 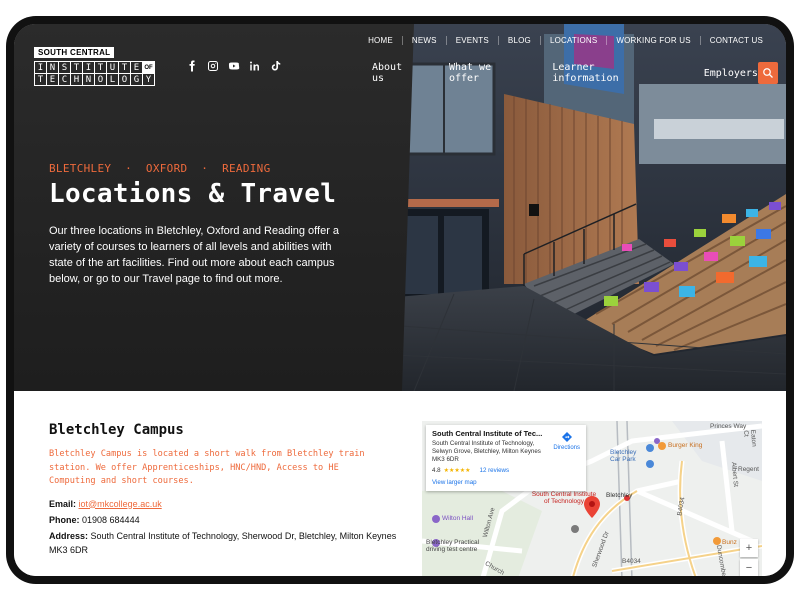 I want to click on top-nav-locations: LOCATIONS, so click(x=572, y=40).